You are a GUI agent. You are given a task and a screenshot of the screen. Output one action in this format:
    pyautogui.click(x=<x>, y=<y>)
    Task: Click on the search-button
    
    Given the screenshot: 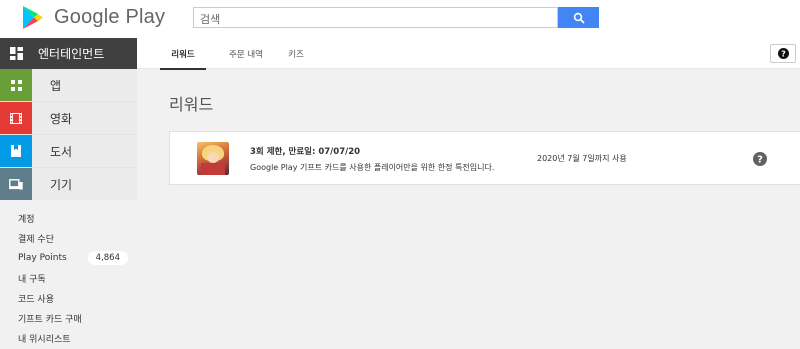 What is the action you would take?
    pyautogui.click(x=578, y=17)
    